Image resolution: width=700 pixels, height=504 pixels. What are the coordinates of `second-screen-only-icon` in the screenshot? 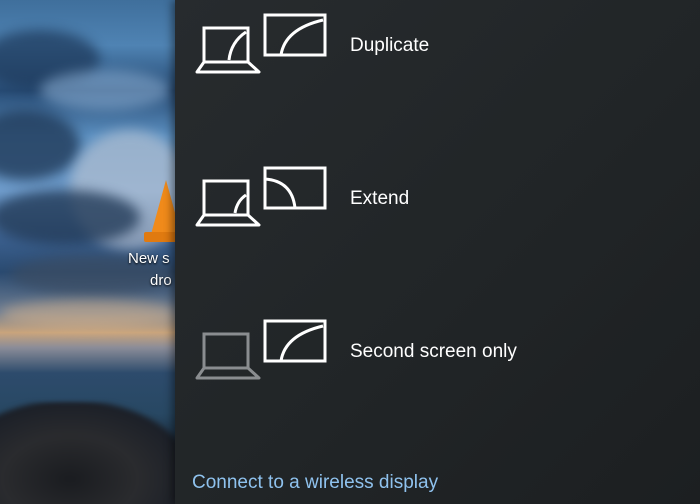 It's located at (261, 349).